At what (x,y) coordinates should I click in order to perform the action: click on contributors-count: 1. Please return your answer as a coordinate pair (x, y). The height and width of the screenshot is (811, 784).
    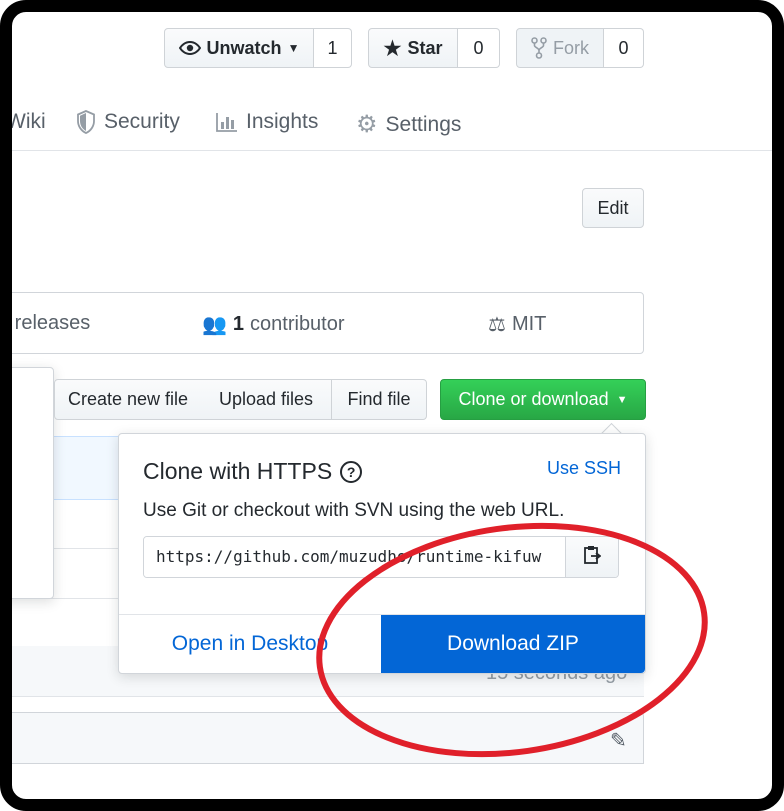
    Looking at the image, I should click on (238, 324).